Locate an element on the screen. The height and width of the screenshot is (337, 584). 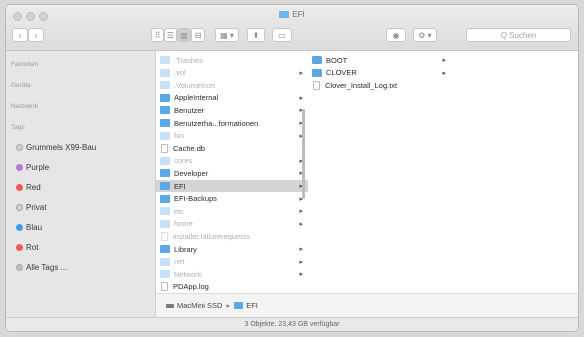
search-input: Q Suchen is located at coordinates (518, 35).